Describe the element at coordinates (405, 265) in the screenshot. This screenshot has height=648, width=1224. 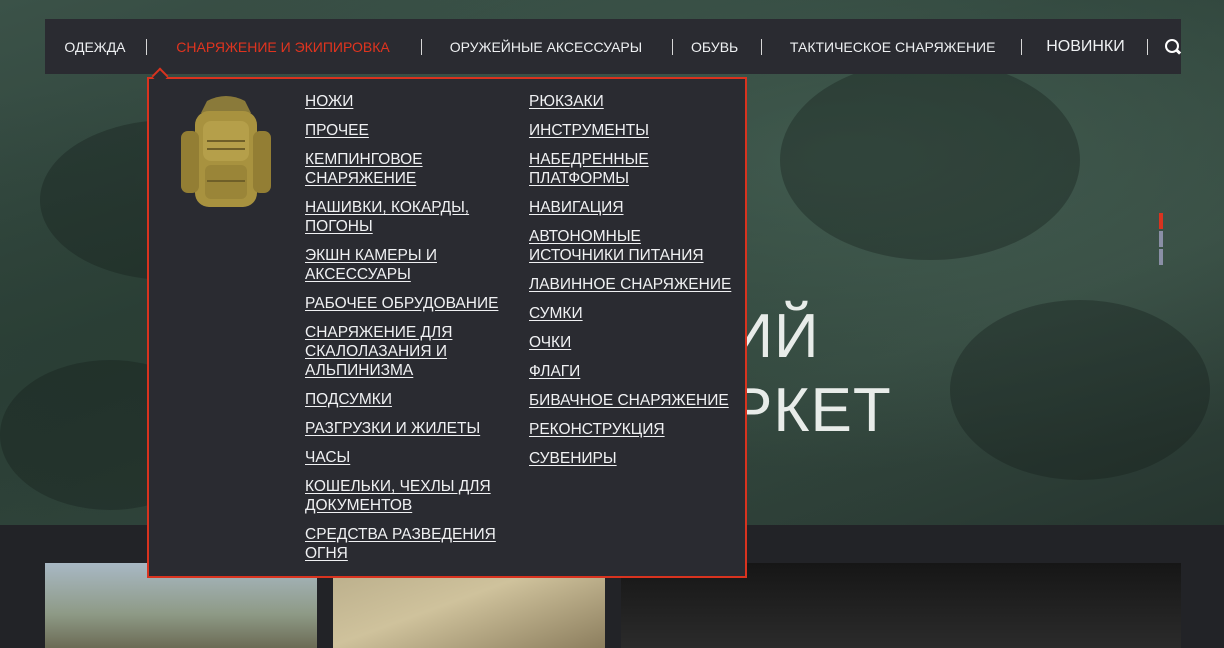
I see `dropdown-link: ЭКШН КАМЕРЫ И АКСЕССУАРЫ` at that location.